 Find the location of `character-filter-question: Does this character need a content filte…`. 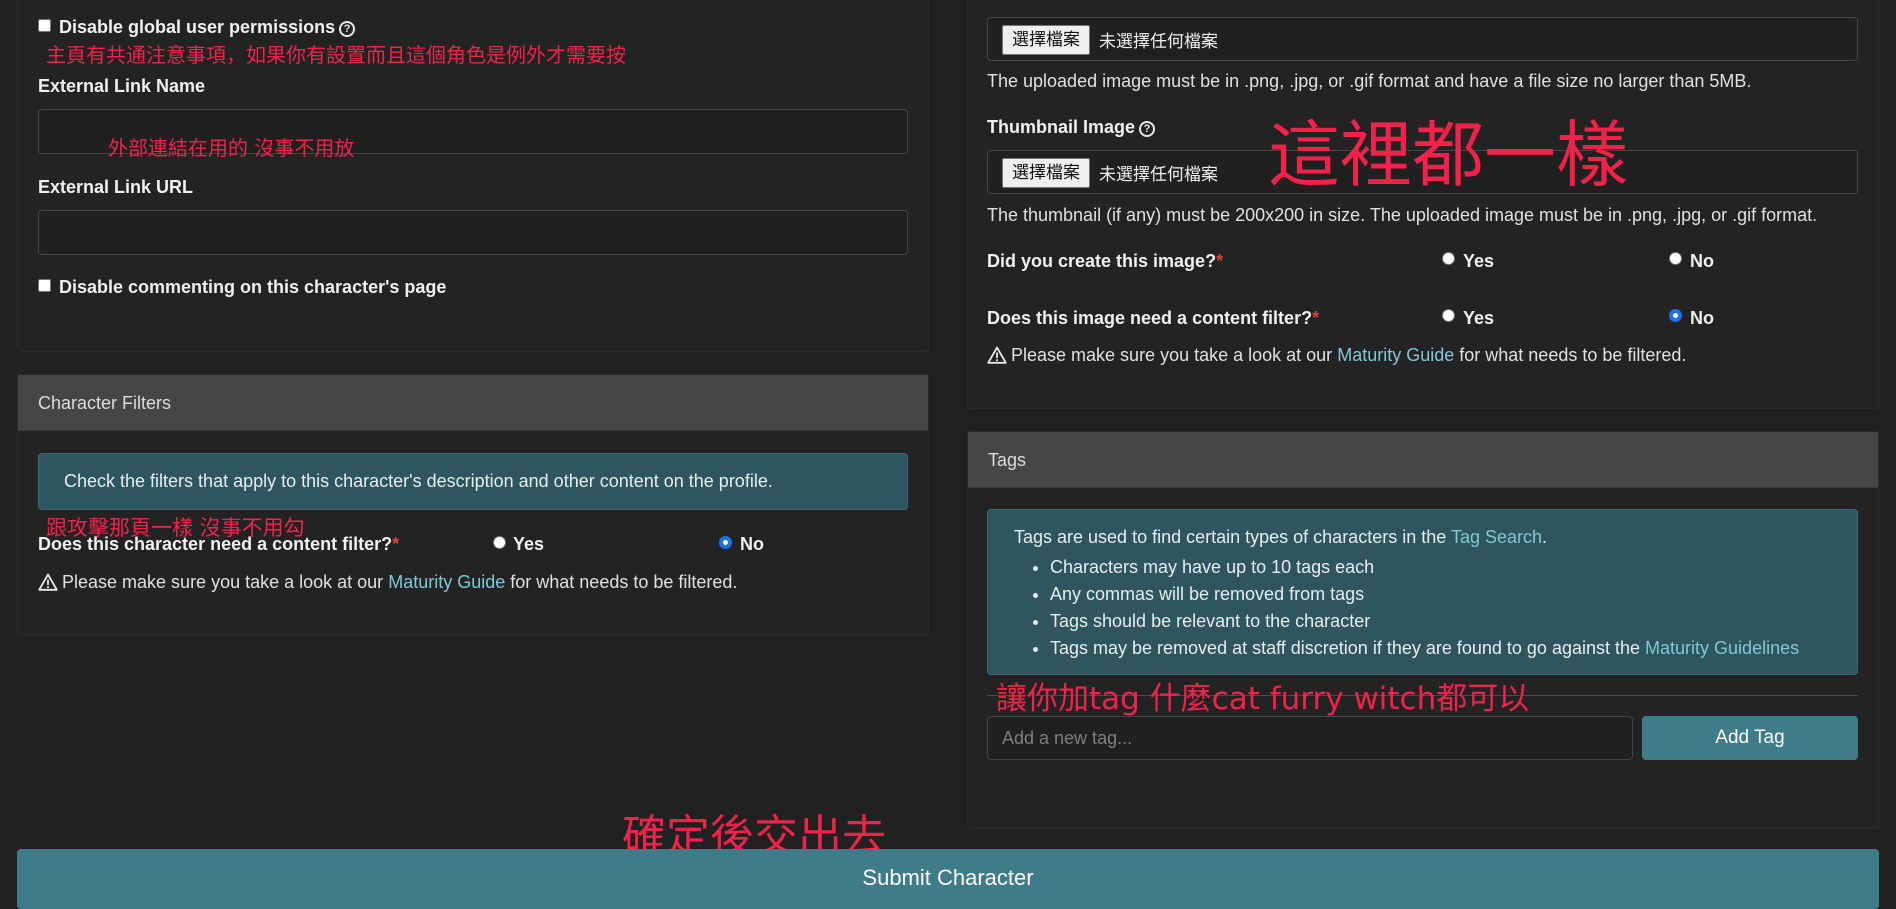

character-filter-question: Does this character need a content filte… is located at coordinates (219, 544).